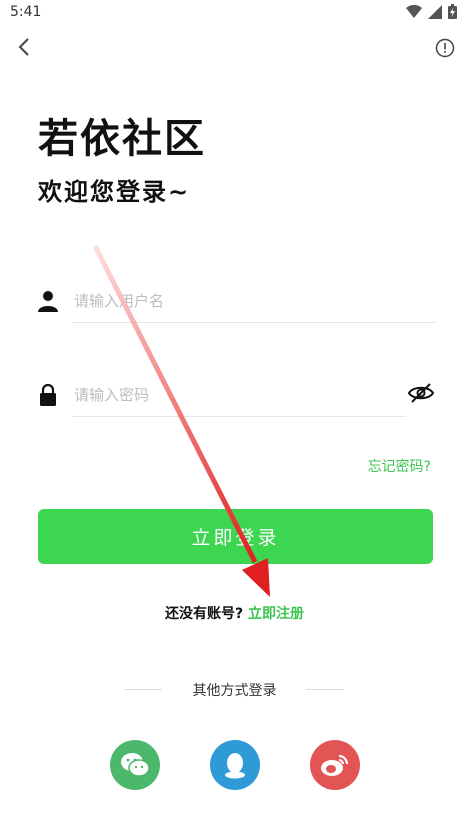 The image size is (469, 834). Describe the element at coordinates (421, 393) in the screenshot. I see `eye-off-icon` at that location.